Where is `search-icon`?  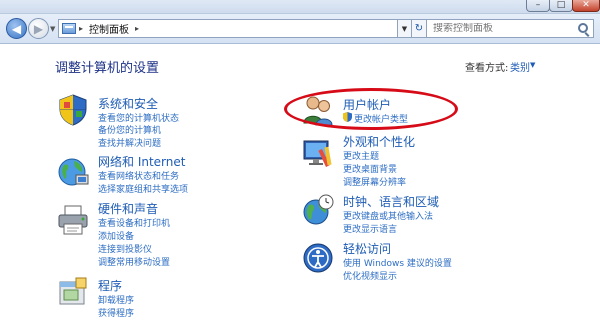 search-icon is located at coordinates (583, 28).